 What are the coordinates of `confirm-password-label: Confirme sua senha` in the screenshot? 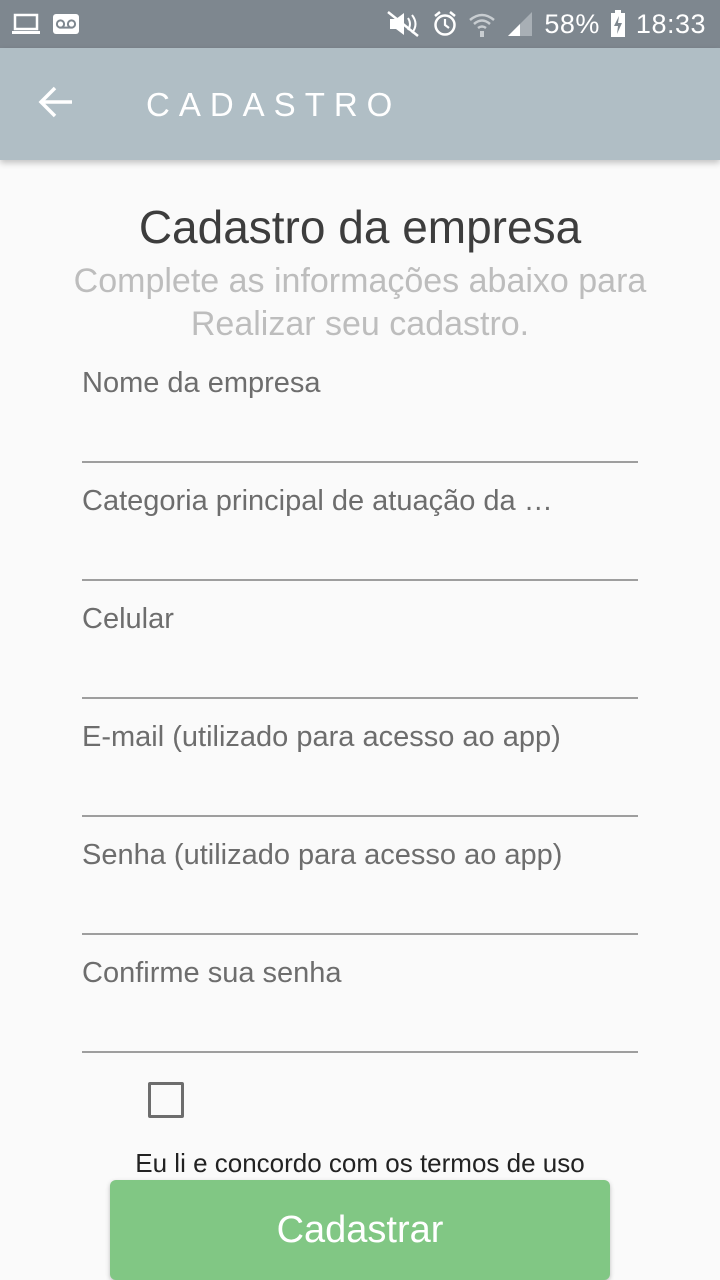 It's located at (212, 973).